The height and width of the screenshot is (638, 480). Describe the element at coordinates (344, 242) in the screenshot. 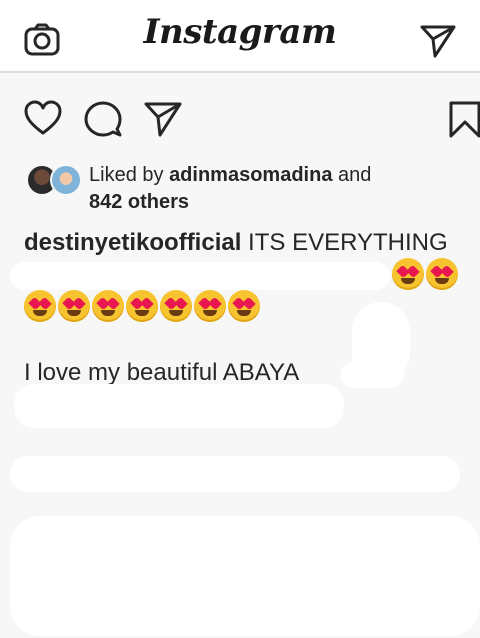

I see `caption-text: ITS EVERYTHING` at that location.